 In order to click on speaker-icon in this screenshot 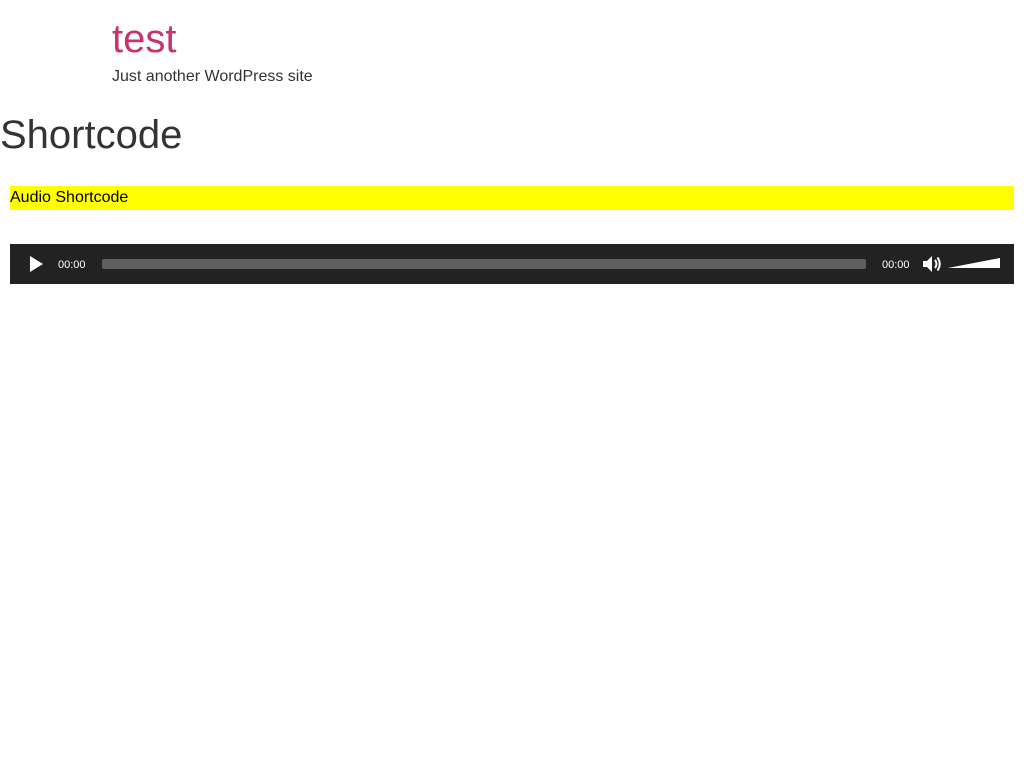, I will do `click(932, 264)`.